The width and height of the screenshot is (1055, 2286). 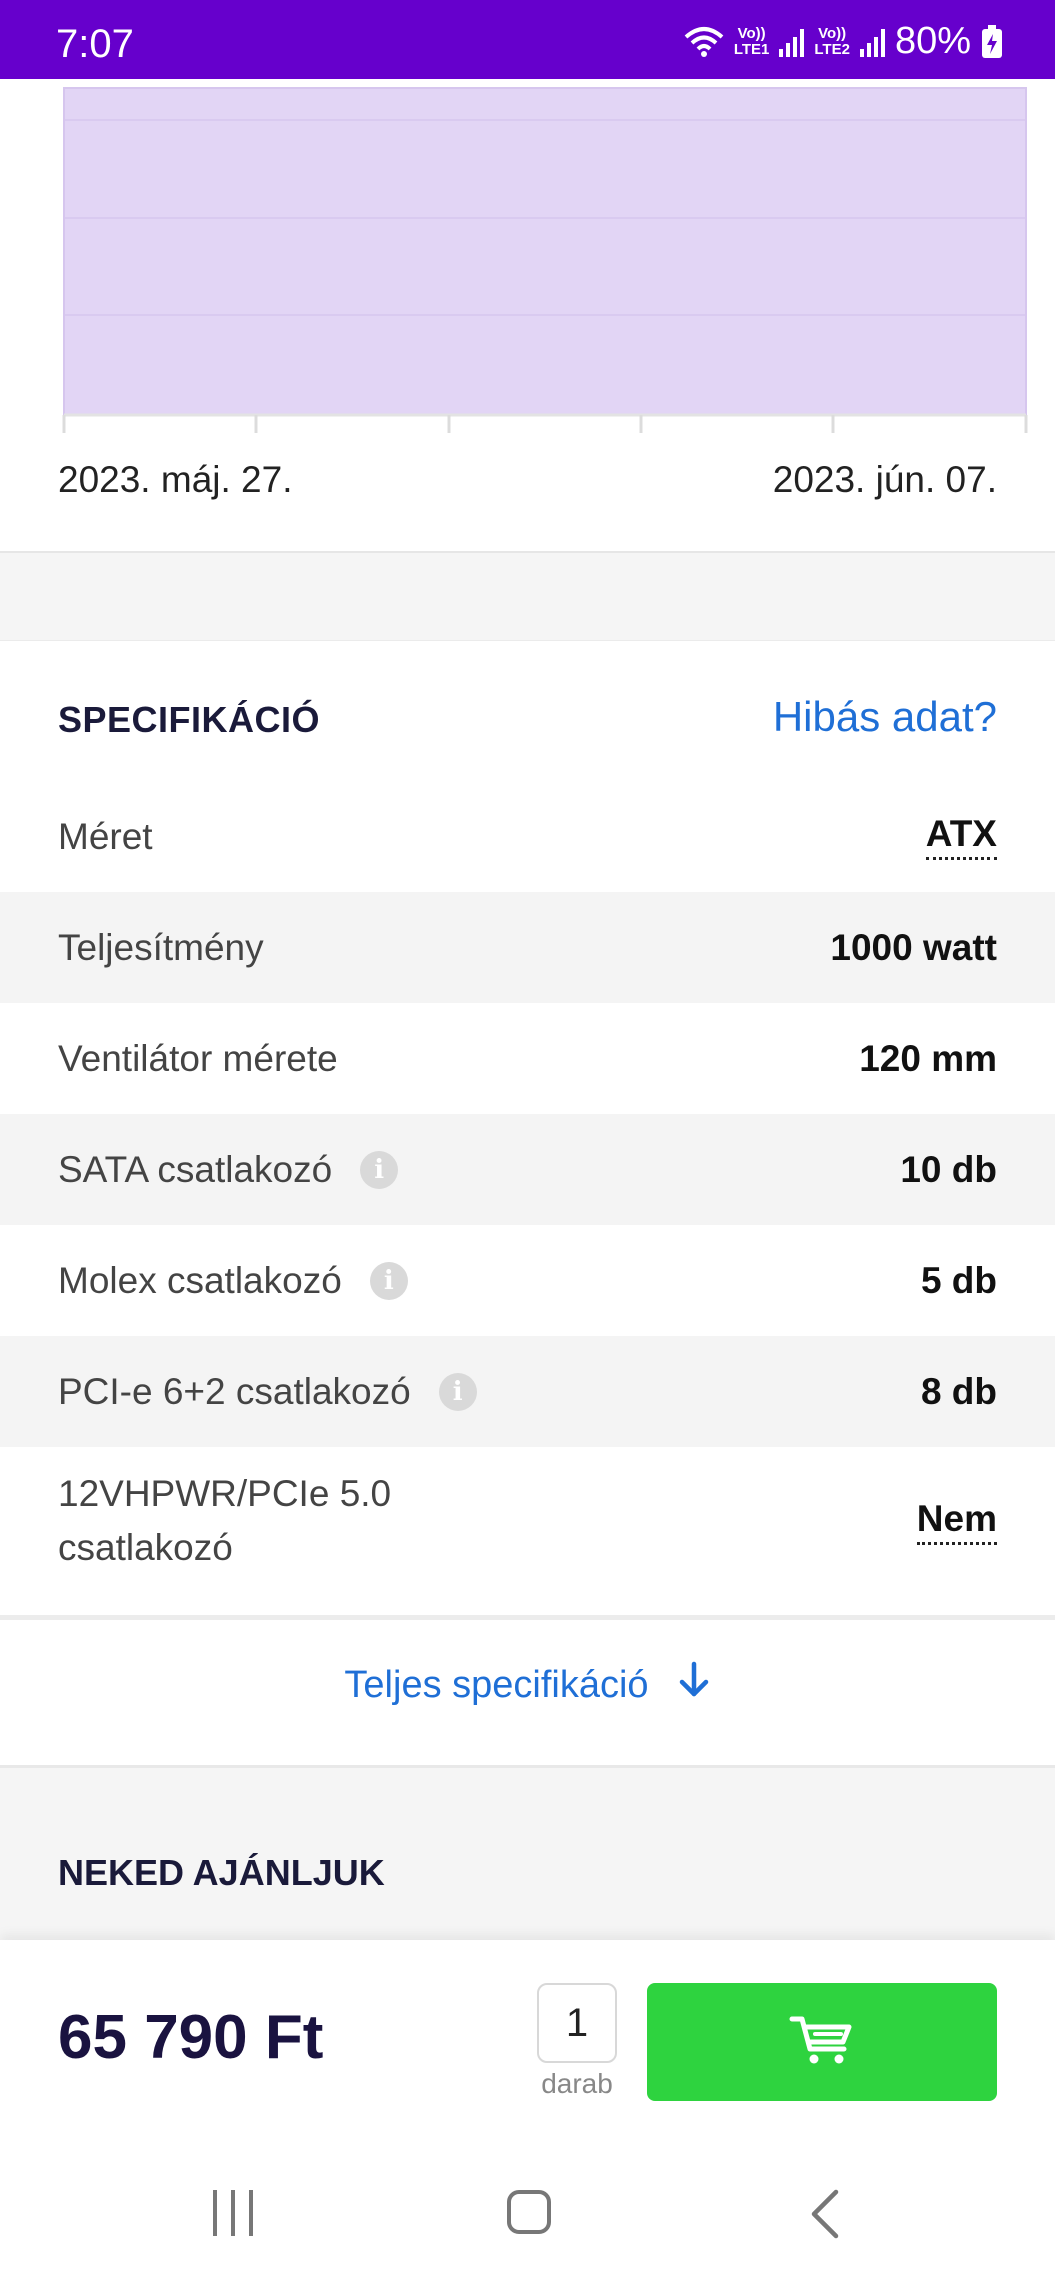 I want to click on spec-value: 5 db, so click(x=958, y=1280).